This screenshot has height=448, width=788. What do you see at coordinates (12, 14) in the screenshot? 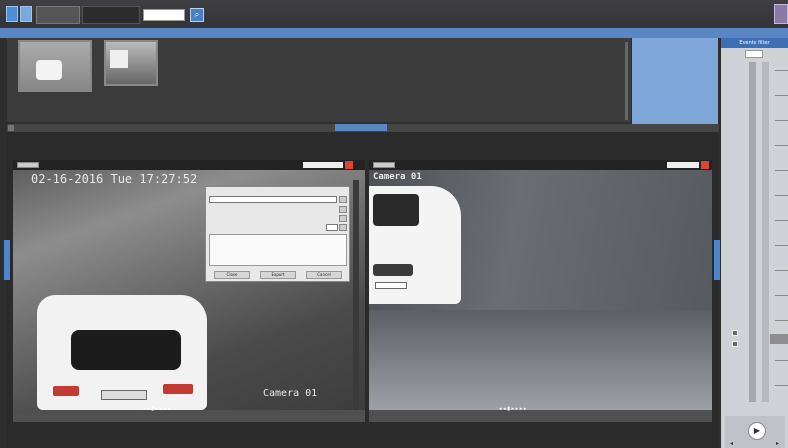
I see `app-menu-icon` at bounding box center [12, 14].